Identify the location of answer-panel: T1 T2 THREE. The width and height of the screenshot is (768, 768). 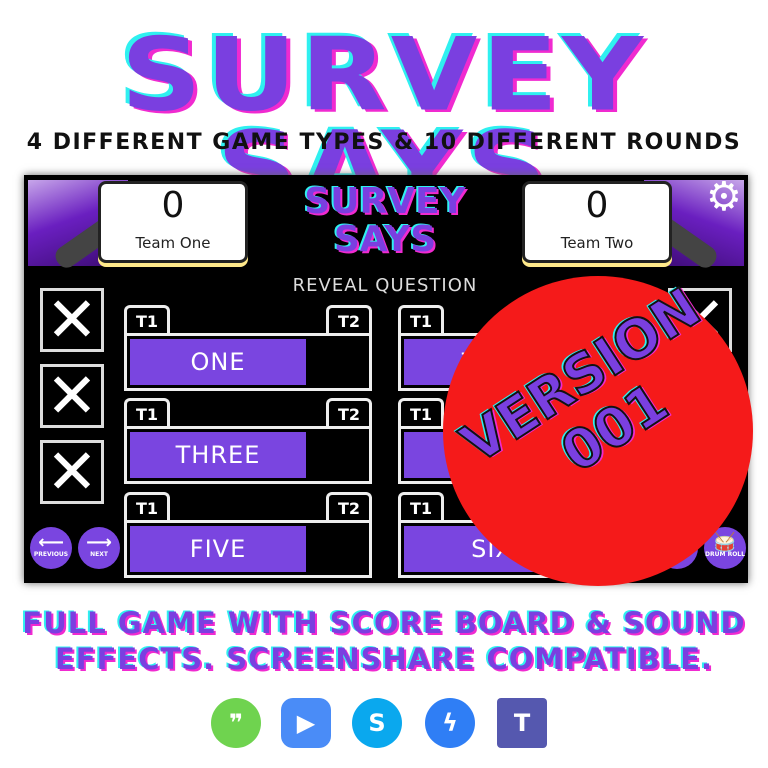
(248, 441).